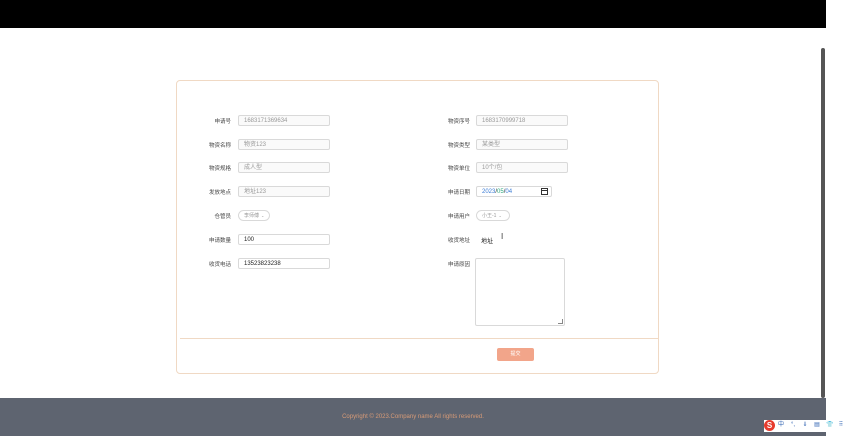 The height and width of the screenshot is (436, 853). I want to click on material-no-label: 物资序号, so click(458, 122).